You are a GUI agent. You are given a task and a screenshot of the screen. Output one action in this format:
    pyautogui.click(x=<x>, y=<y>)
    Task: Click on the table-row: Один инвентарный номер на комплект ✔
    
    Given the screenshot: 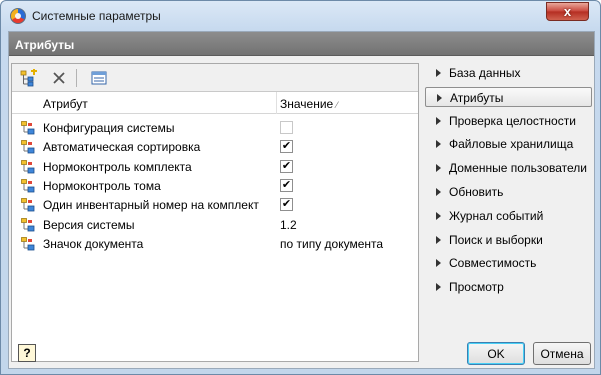 What is the action you would take?
    pyautogui.click(x=215, y=204)
    